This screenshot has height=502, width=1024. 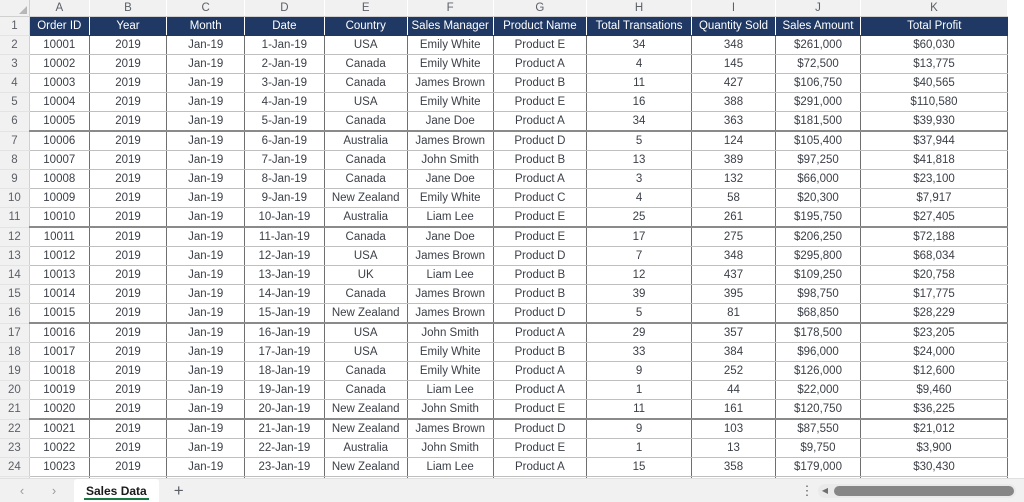 What do you see at coordinates (818, 294) in the screenshot?
I see `cell-J15: $98,750` at bounding box center [818, 294].